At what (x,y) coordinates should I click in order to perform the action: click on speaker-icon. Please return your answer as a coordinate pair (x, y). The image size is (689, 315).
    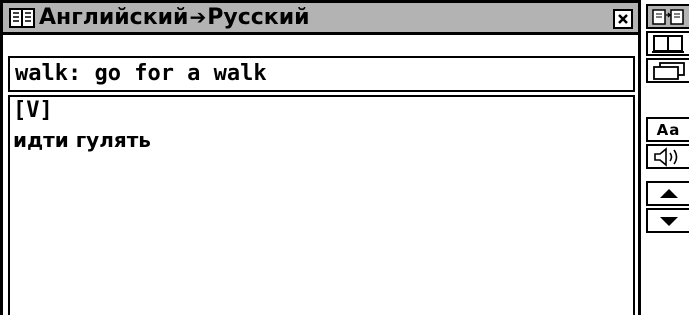
    Looking at the image, I should click on (665, 156).